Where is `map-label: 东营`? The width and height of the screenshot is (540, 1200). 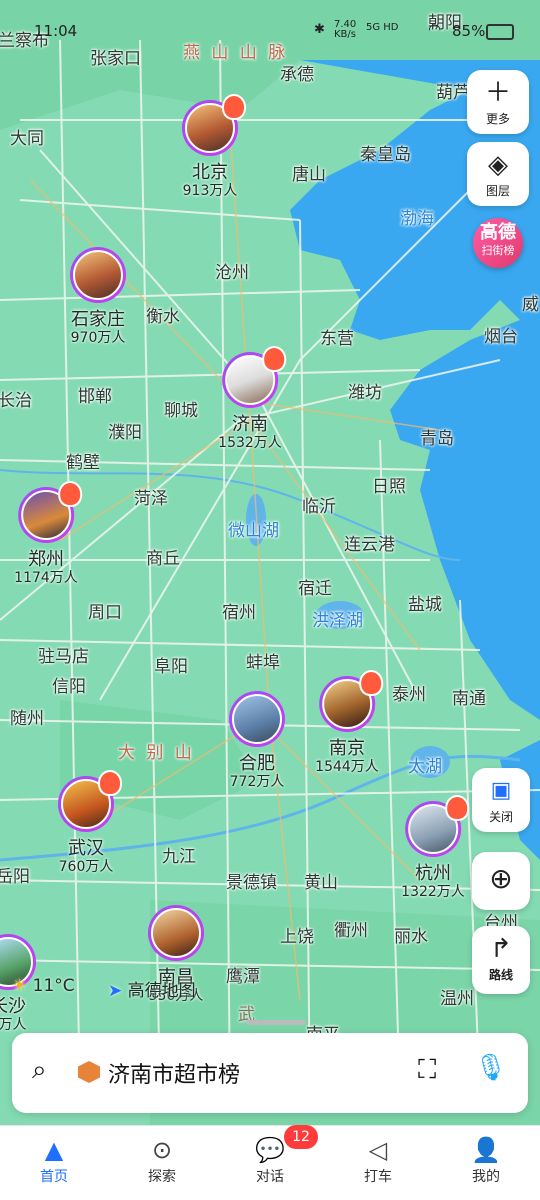
map-label: 东营 is located at coordinates (337, 339).